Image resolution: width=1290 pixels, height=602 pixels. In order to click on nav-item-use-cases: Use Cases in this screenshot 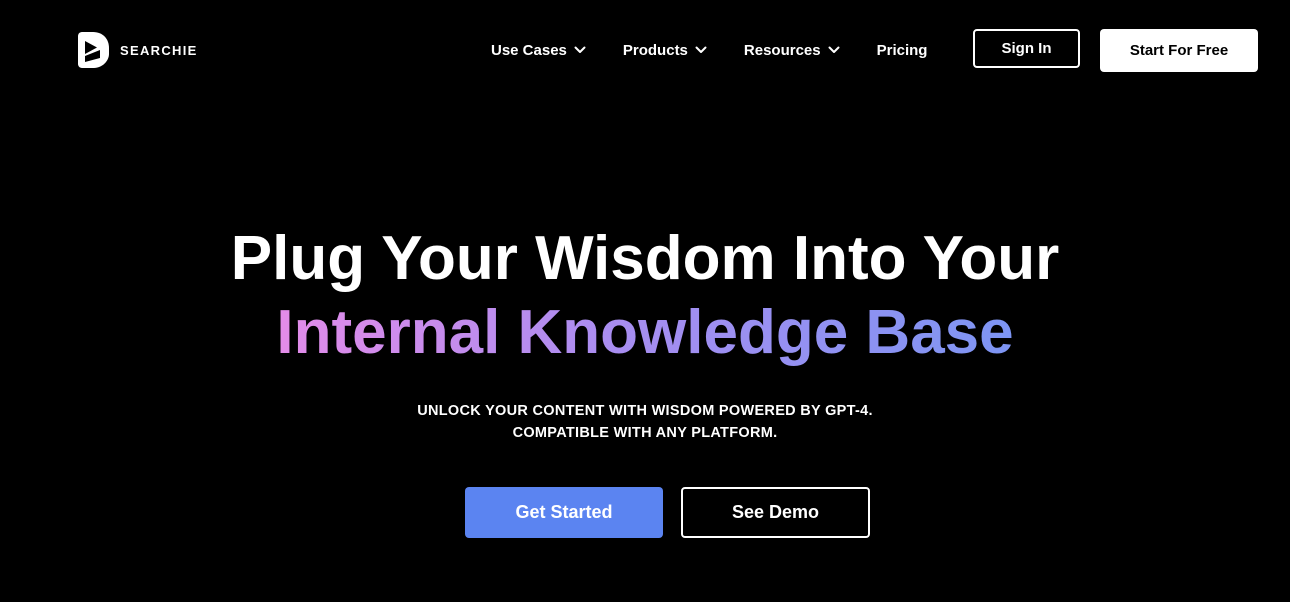, I will do `click(538, 50)`.